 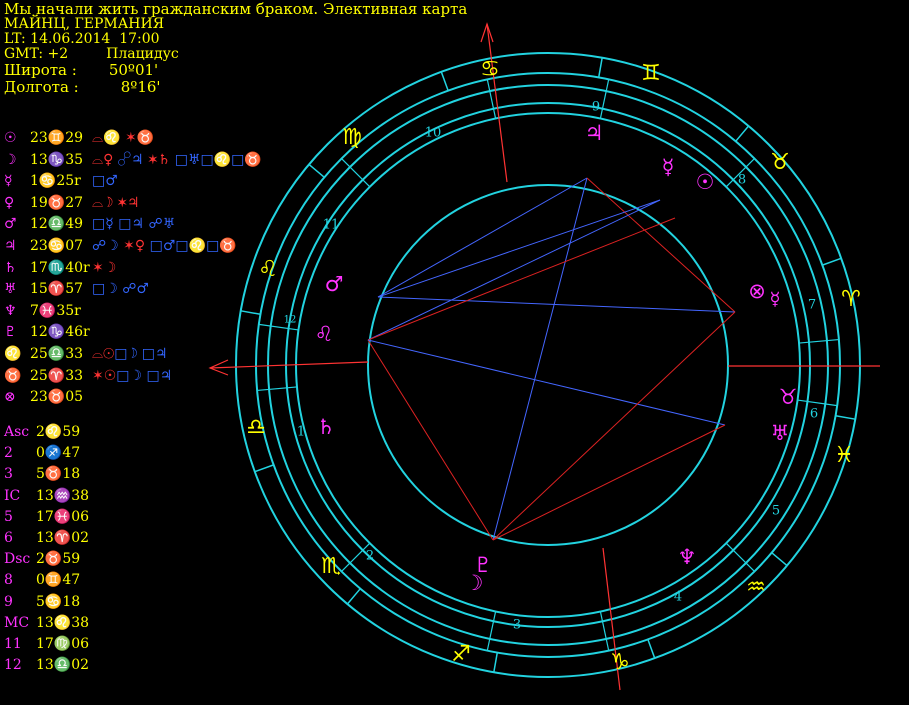 What do you see at coordinates (517, 625) in the screenshot?
I see `house-number-label: 3` at bounding box center [517, 625].